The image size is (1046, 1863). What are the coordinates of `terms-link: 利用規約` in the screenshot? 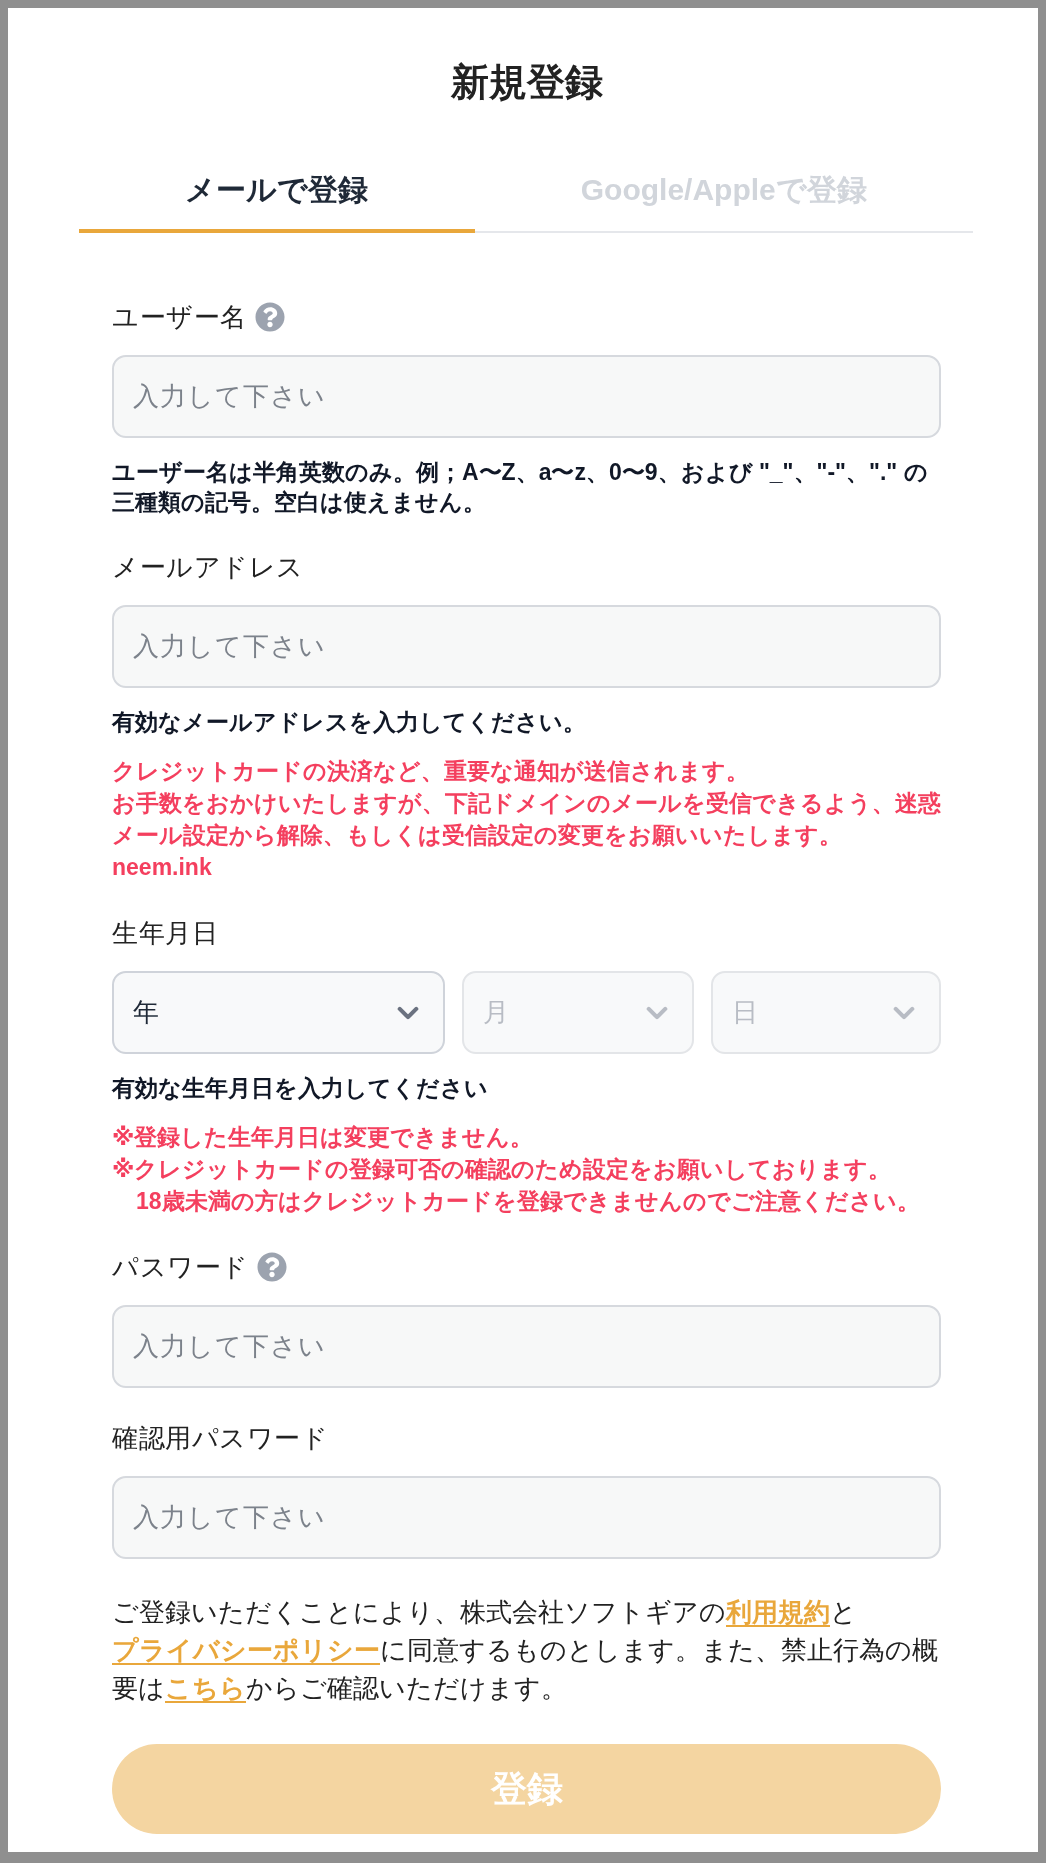 It's located at (778, 1612).